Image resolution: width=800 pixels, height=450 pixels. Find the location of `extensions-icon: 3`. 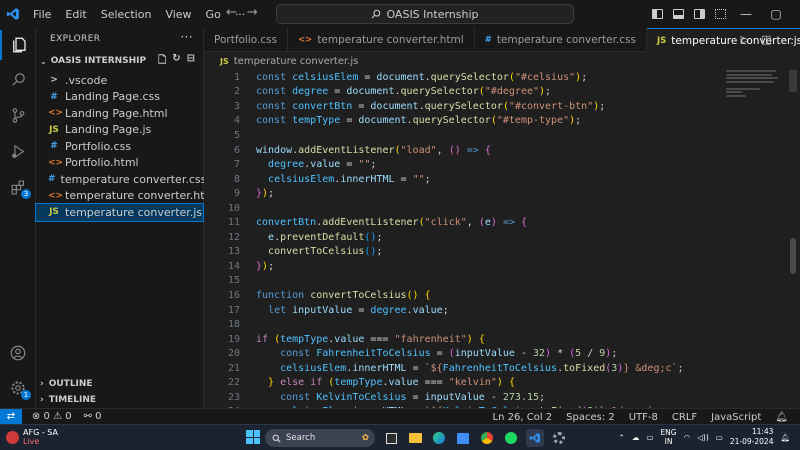

extensions-icon: 3 is located at coordinates (18, 187).